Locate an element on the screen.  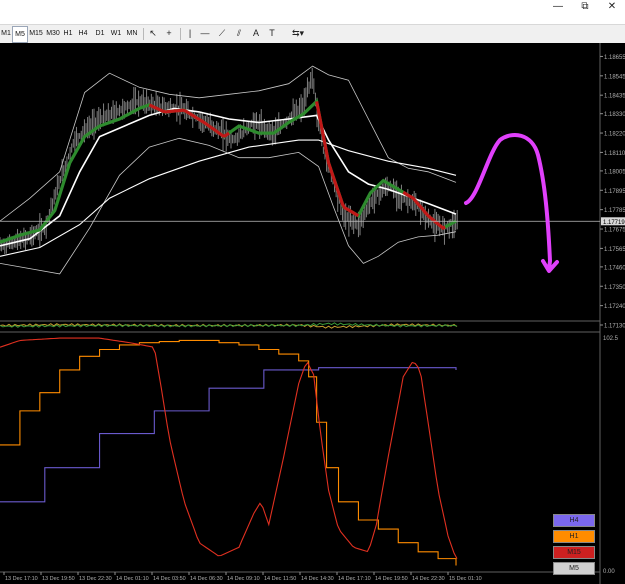
time-tick-label: 14 Dec 03:50 is located at coordinates (169, 579).